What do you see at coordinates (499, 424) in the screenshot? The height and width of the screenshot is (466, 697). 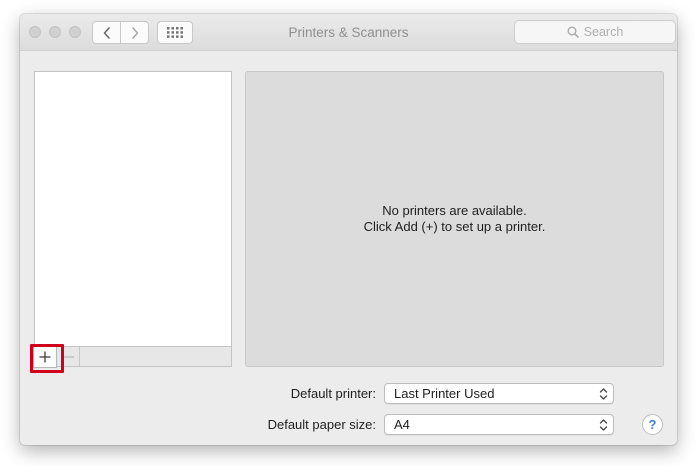 I see `default-paper-size-select: A4` at bounding box center [499, 424].